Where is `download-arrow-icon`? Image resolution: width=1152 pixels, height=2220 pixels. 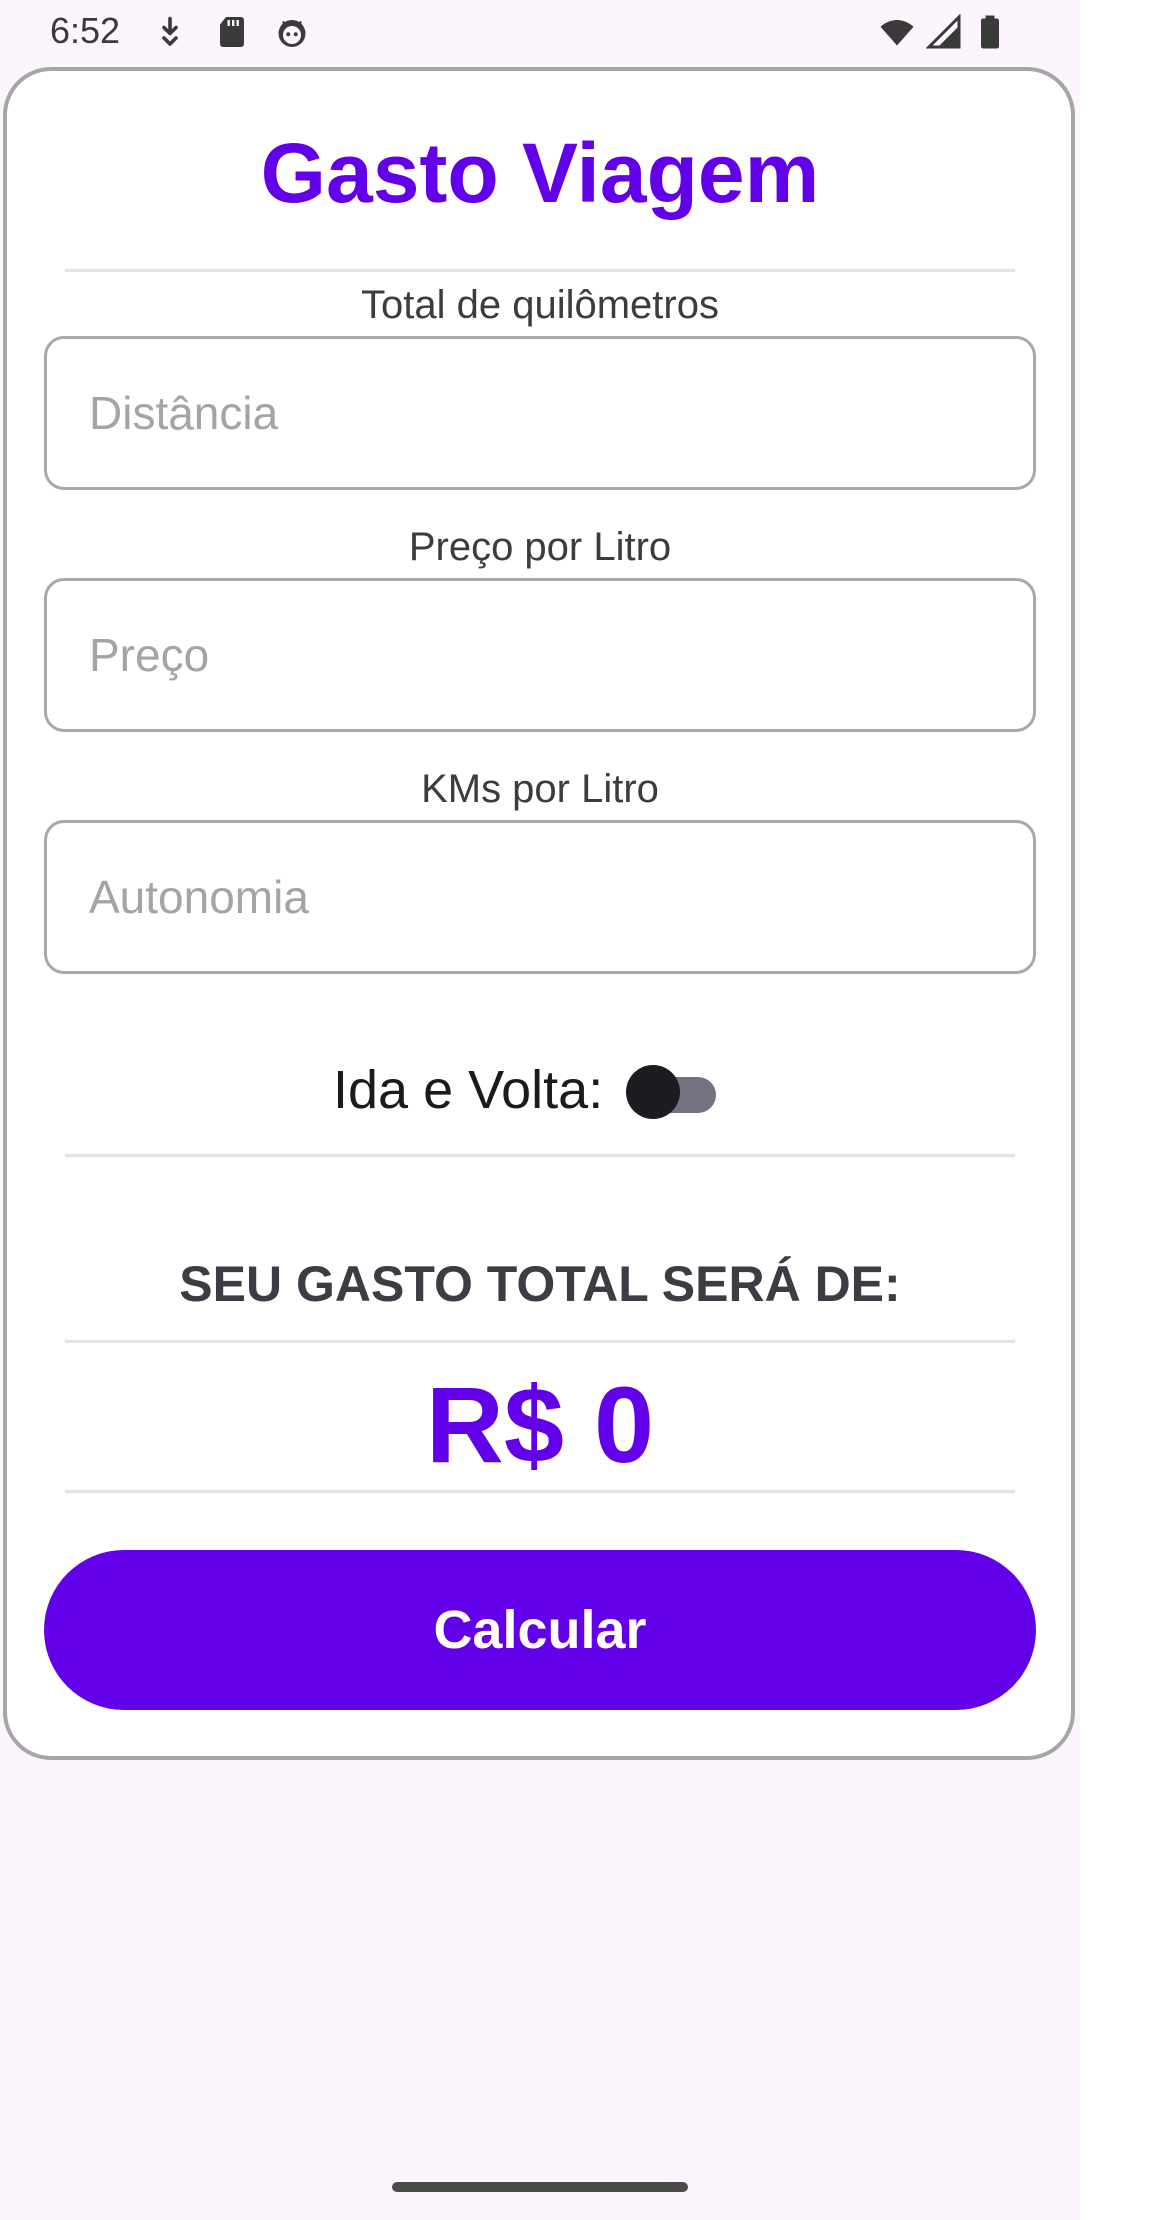 download-arrow-icon is located at coordinates (170, 31).